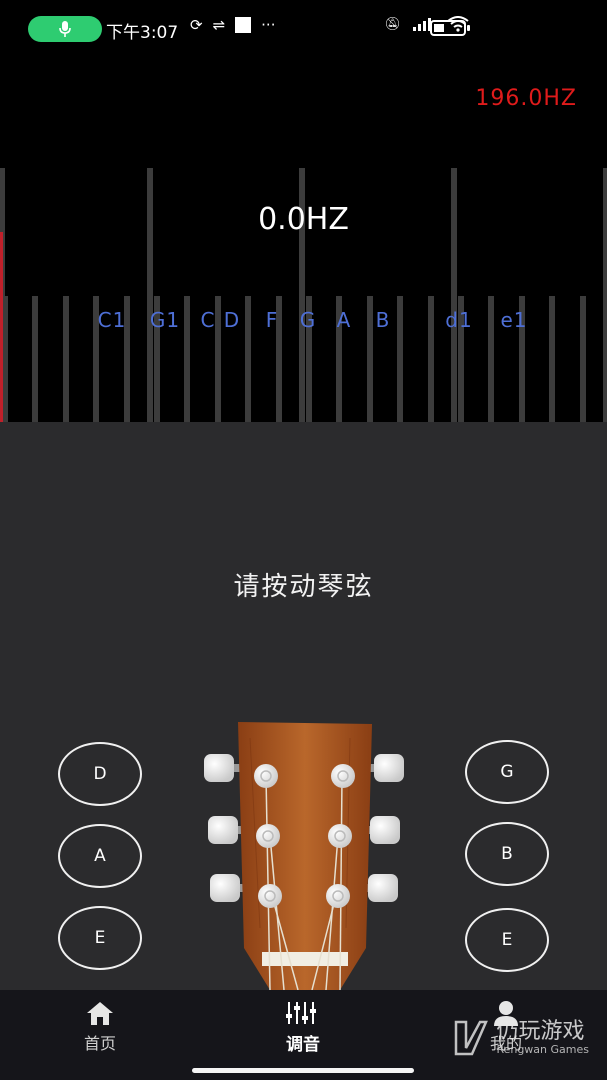 Image resolution: width=607 pixels, height=1080 pixels. I want to click on sliders-icon, so click(301, 1013).